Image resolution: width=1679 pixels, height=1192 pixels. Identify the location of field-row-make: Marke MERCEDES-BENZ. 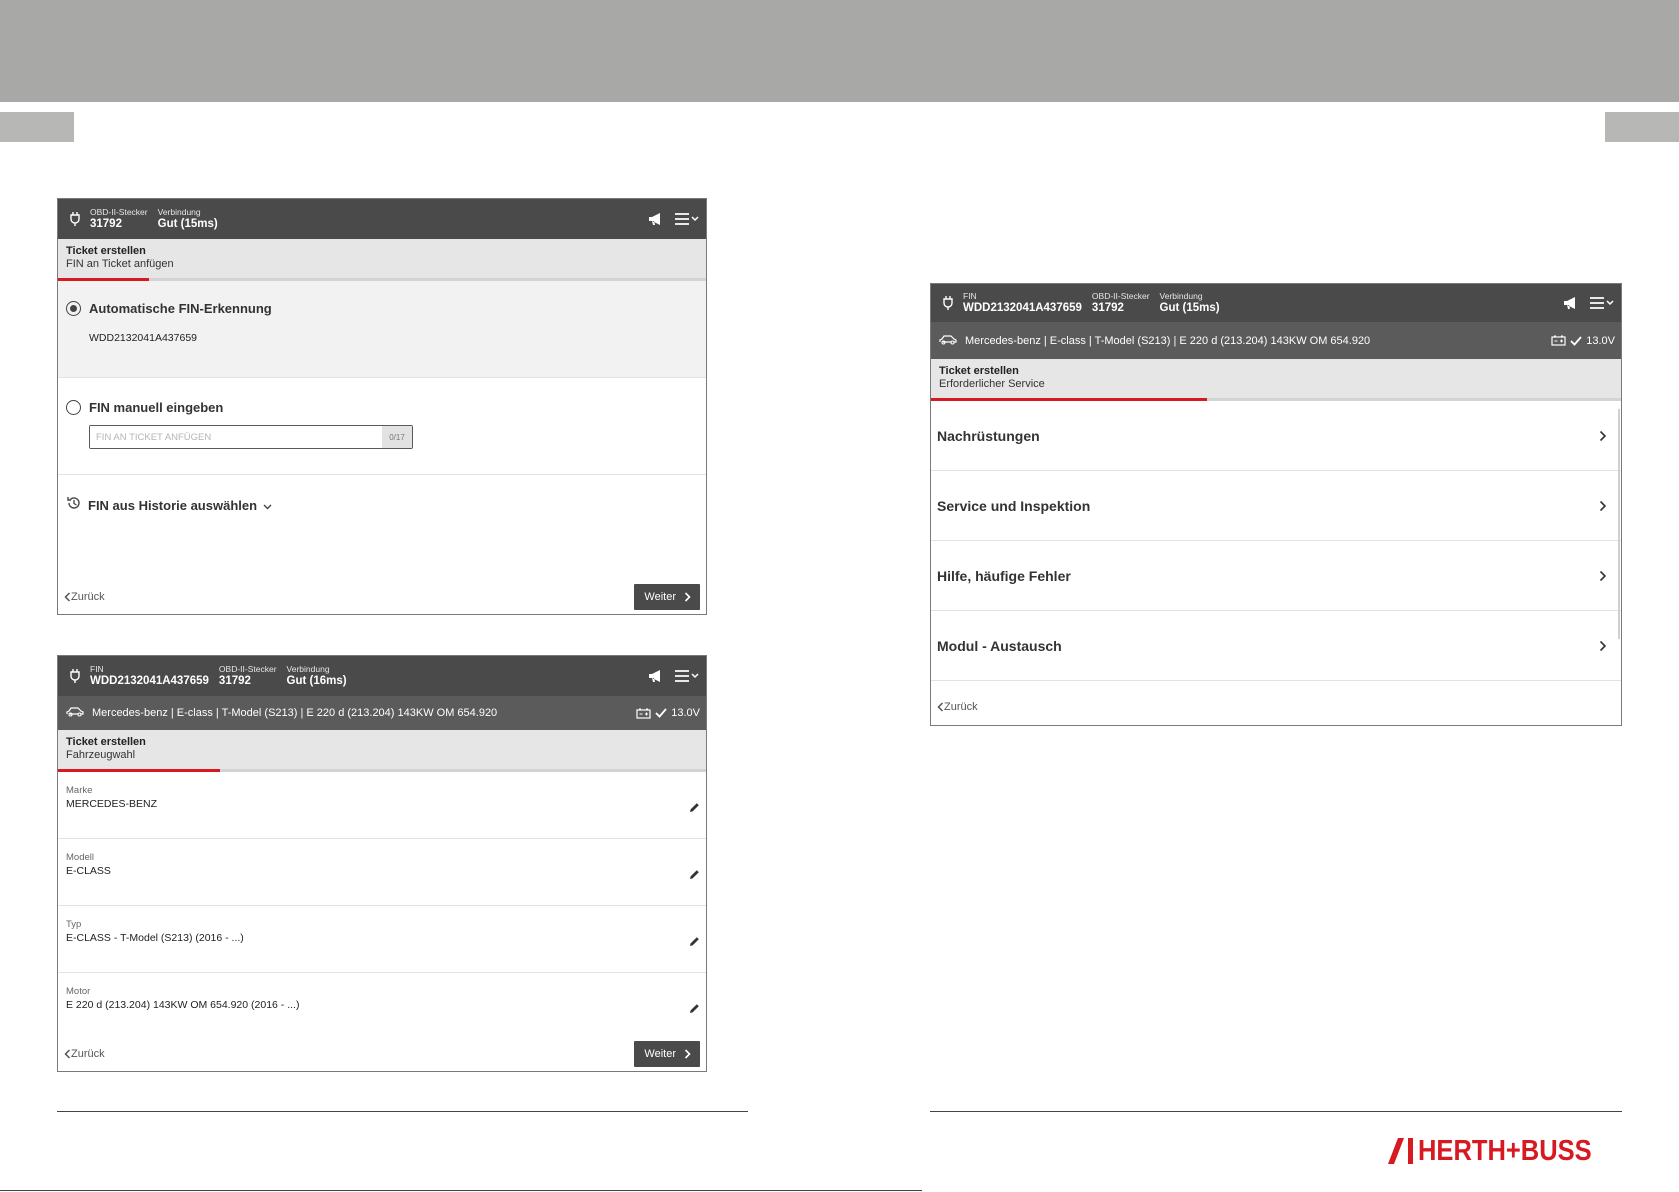
(382, 805).